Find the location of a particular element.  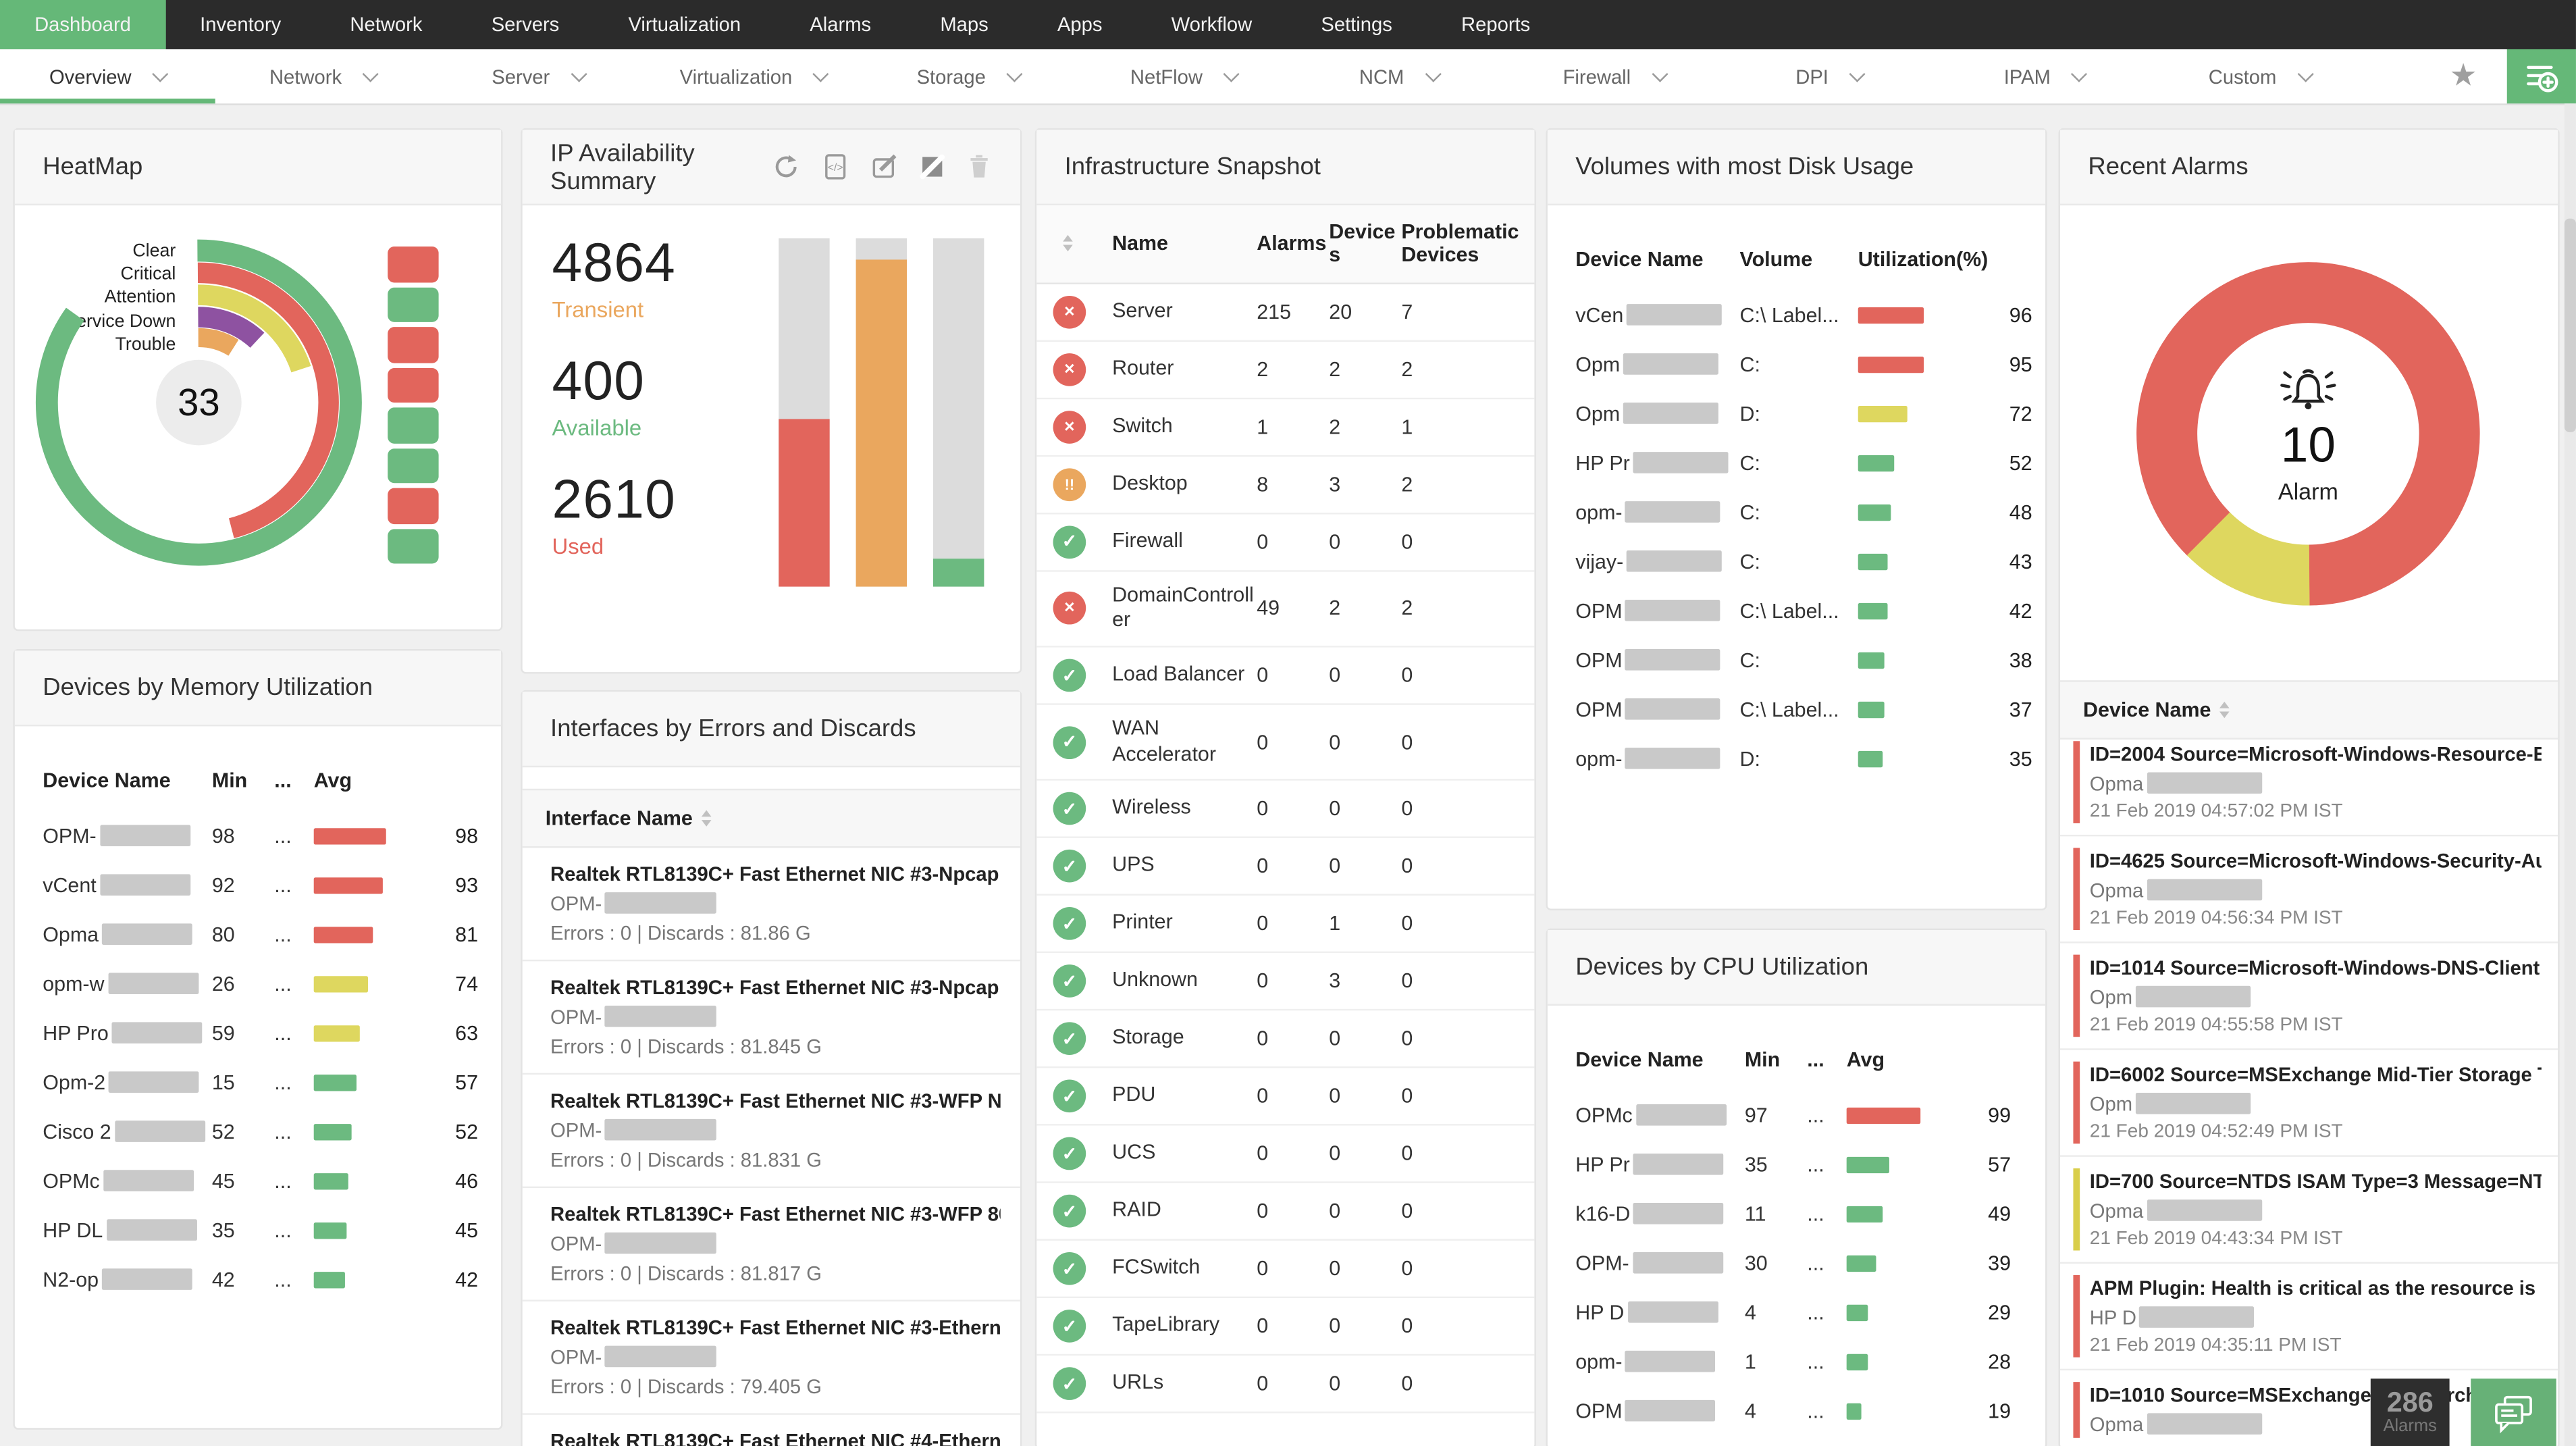

table-row-unknown: ✓ Unknown 0 3 0 is located at coordinates (1285, 982).